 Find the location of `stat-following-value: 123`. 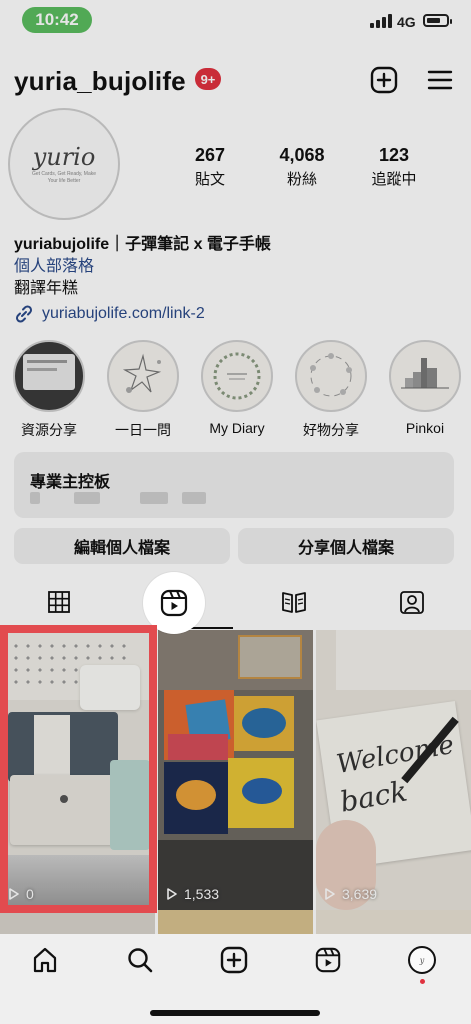

stat-following-value: 123 is located at coordinates (394, 155).